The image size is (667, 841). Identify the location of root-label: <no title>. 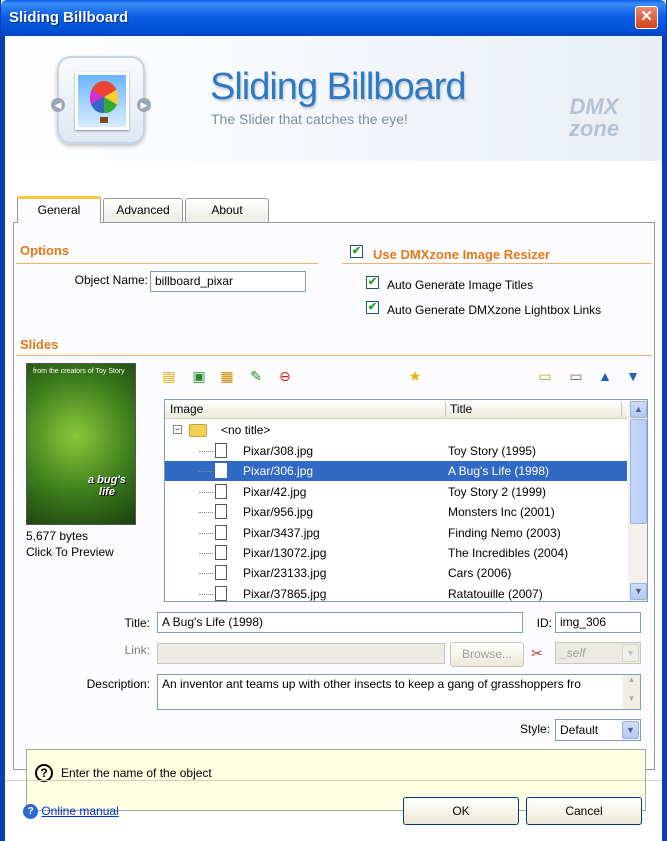
(246, 430).